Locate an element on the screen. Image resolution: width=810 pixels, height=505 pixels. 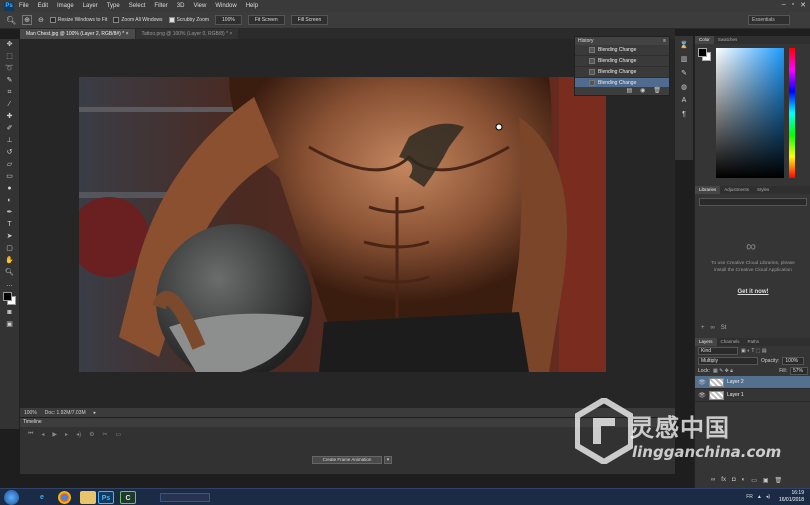
properties-icon: ▥ is located at coordinates (684, 59).